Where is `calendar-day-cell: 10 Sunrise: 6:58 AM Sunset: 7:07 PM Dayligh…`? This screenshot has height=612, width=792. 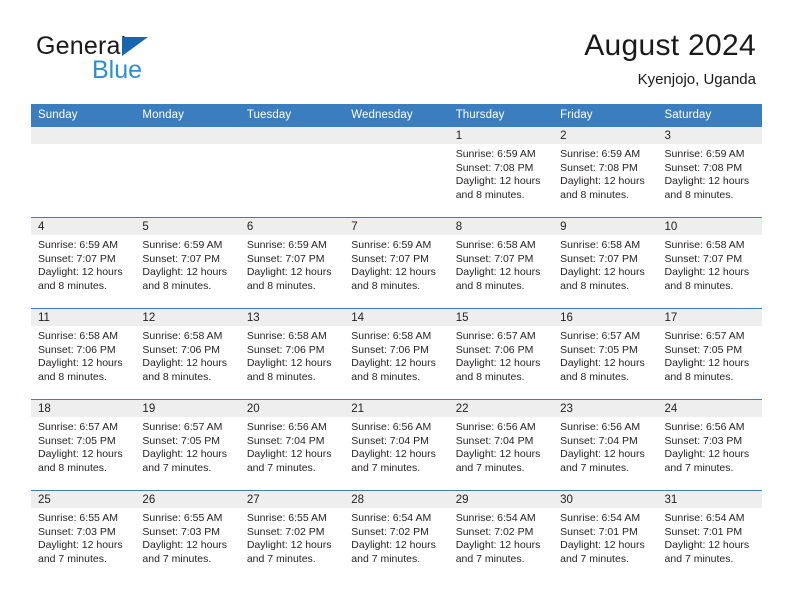
calendar-day-cell: 10 Sunrise: 6:58 AM Sunset: 7:07 PM Dayligh… is located at coordinates (709, 263).